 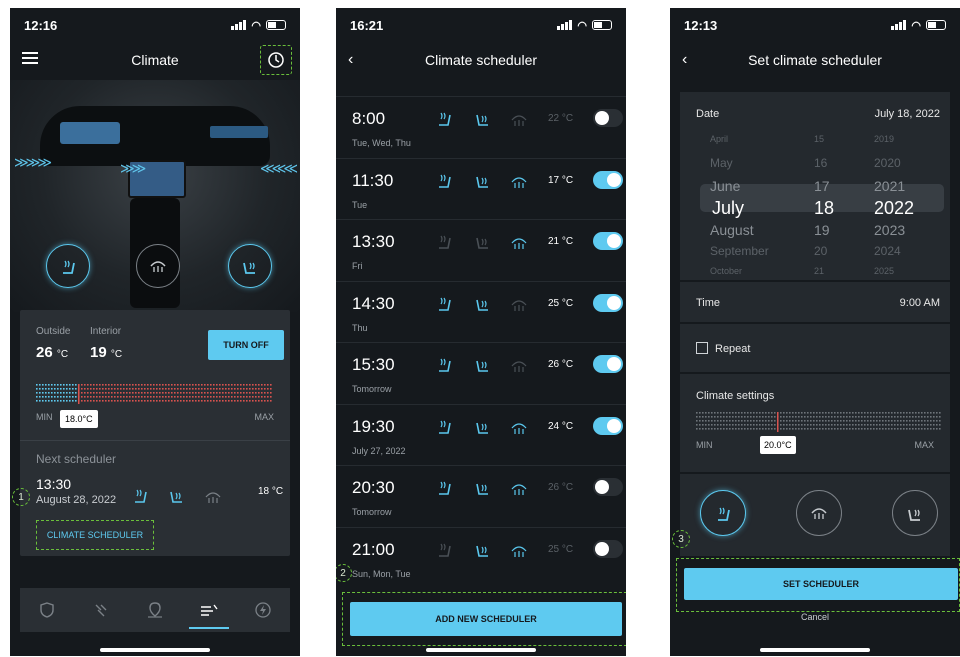 I want to click on driver-seat-heat-button, so click(x=68, y=266).